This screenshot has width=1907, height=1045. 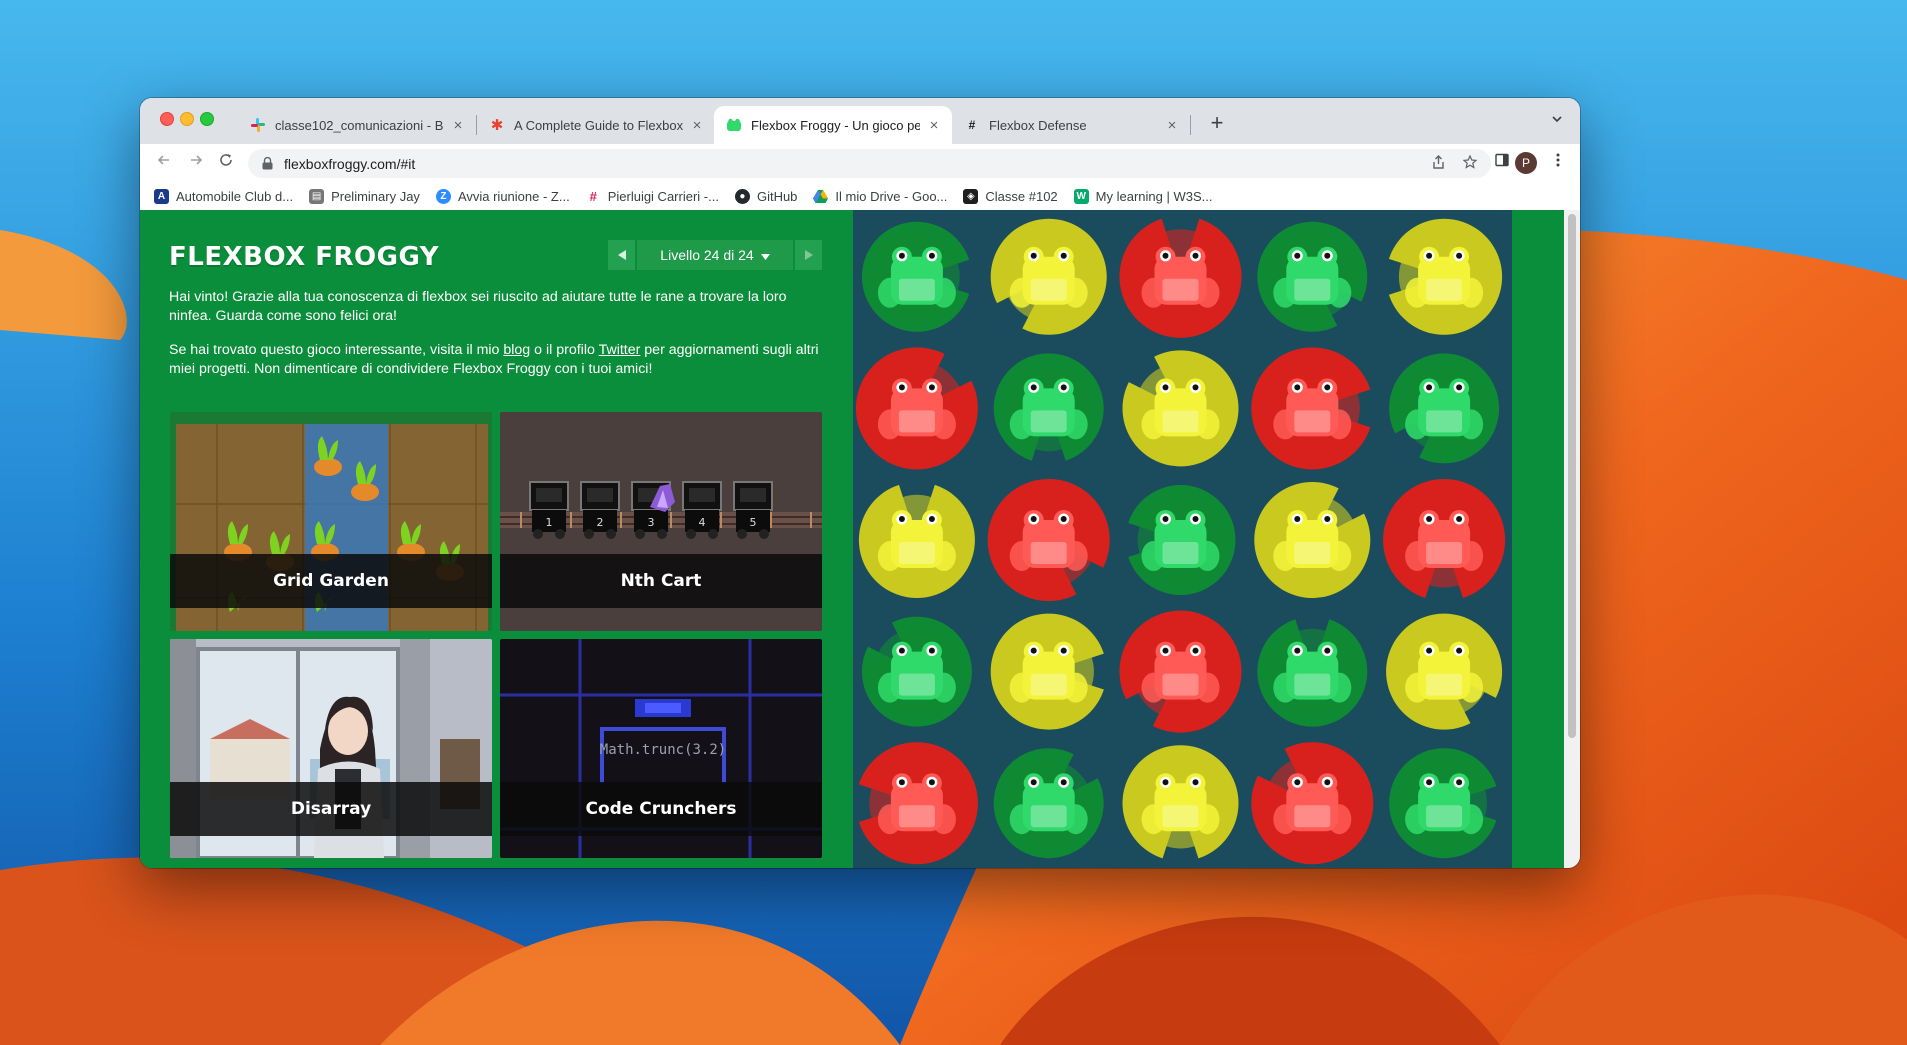 I want to click on maximize-window-button, so click(x=207, y=119).